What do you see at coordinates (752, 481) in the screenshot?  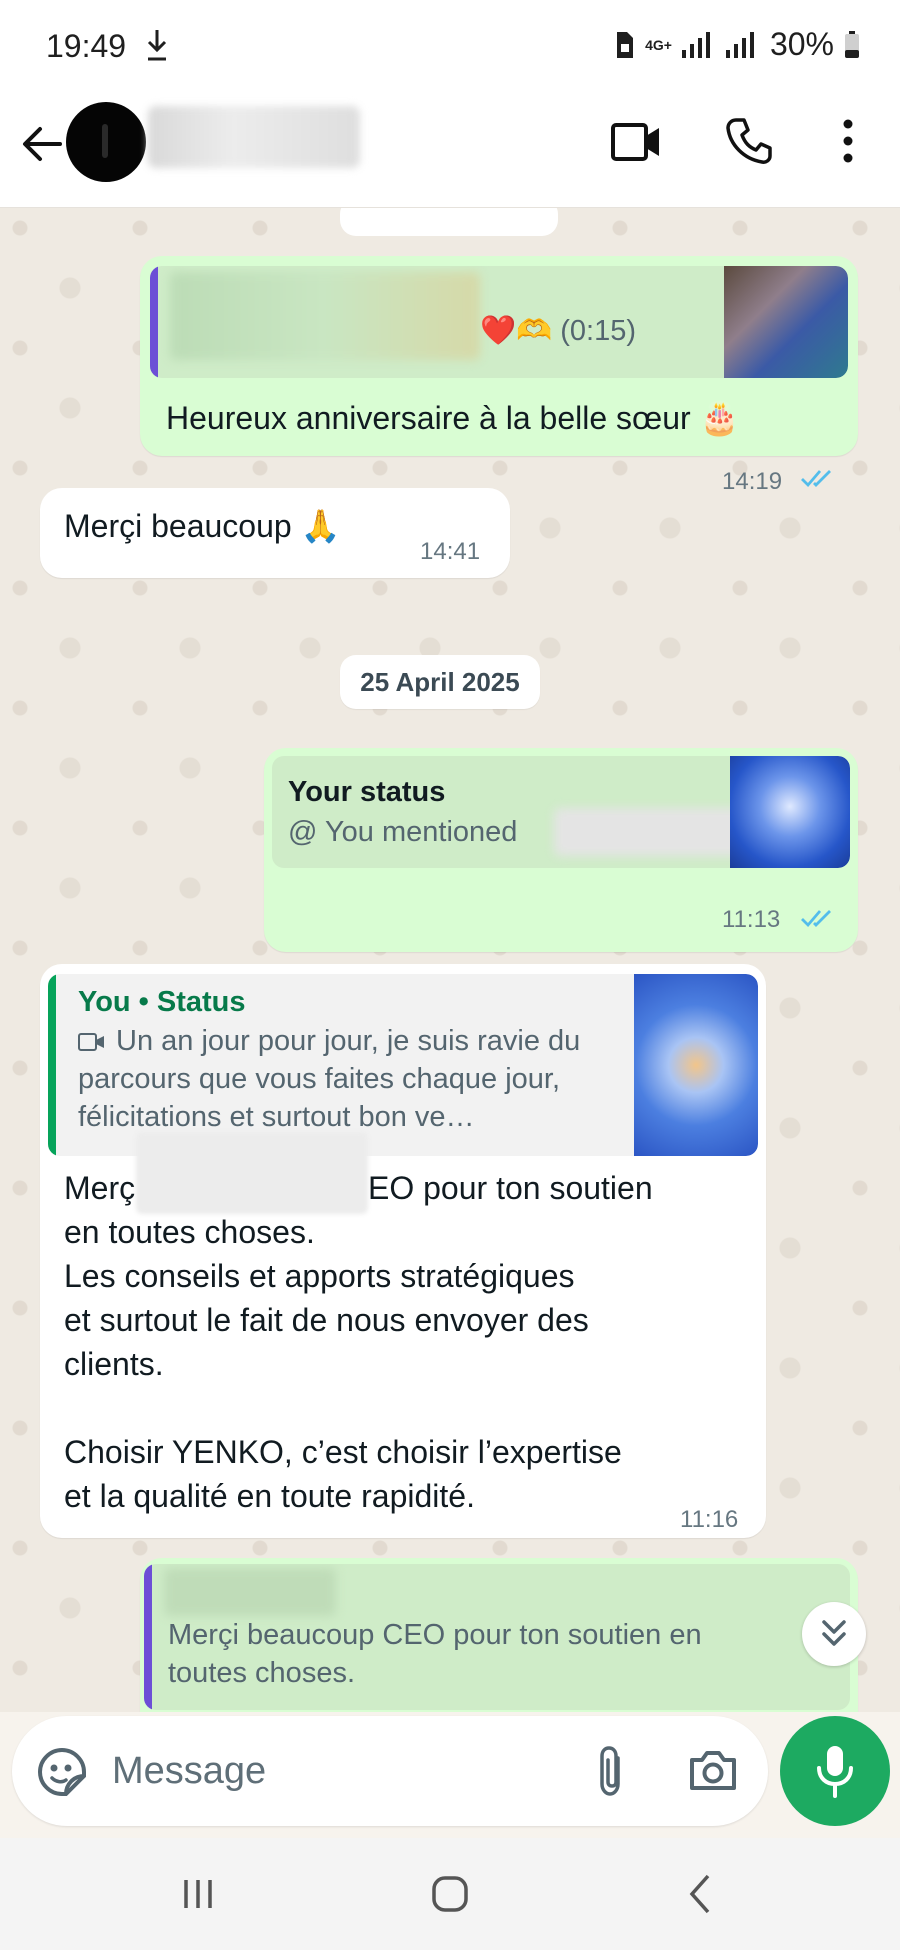 I see `message-time: 14:19` at bounding box center [752, 481].